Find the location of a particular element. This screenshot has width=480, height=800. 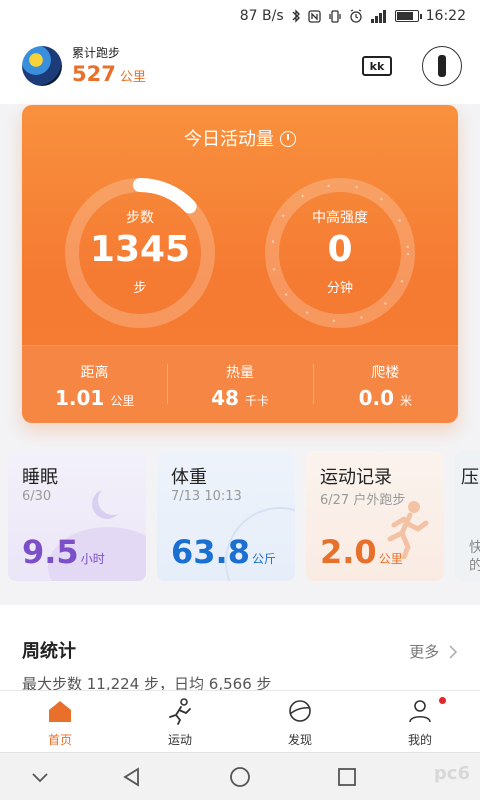

record-unit: 公里 is located at coordinates (390, 559).